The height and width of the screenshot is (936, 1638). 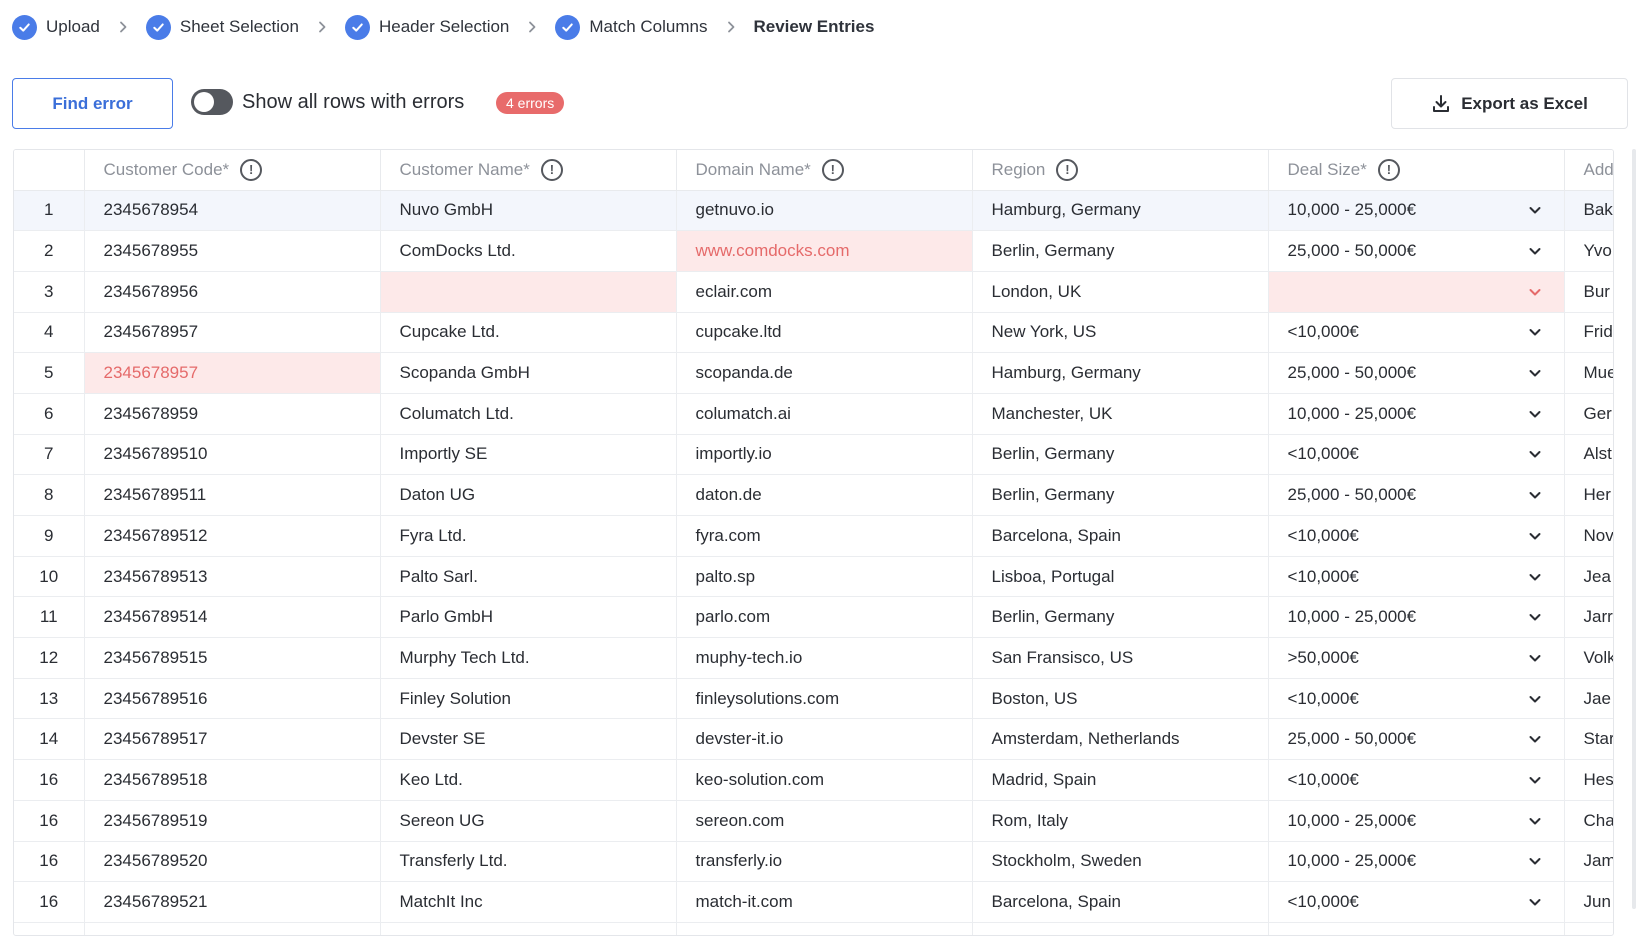 What do you see at coordinates (232, 658) in the screenshot?
I see `customer-code-cell: 23456789515` at bounding box center [232, 658].